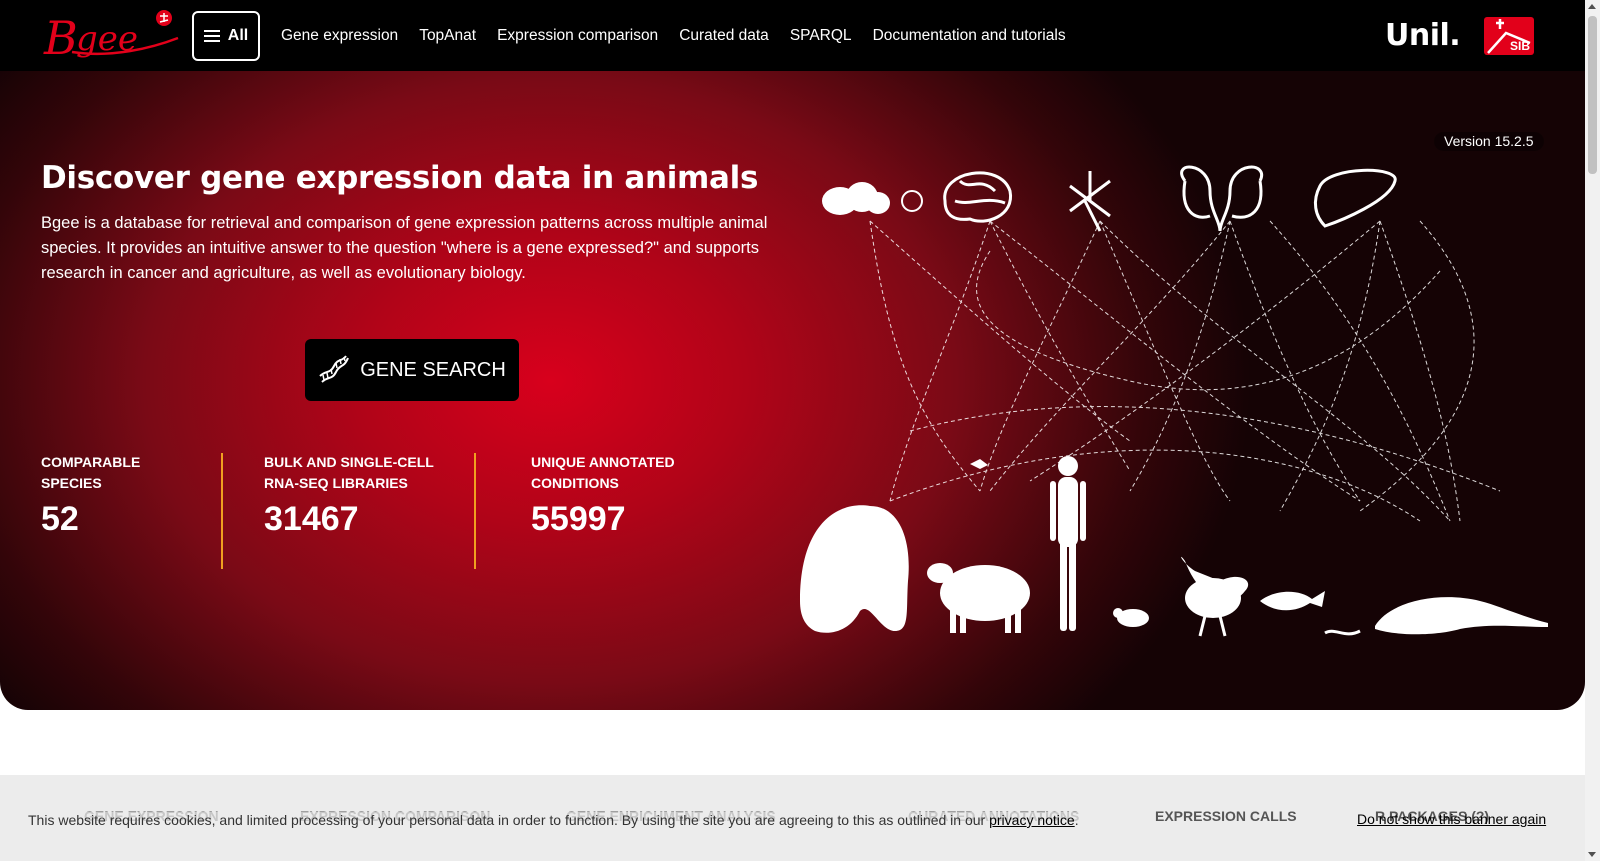  I want to click on nav-topanat: TopAnat, so click(447, 36).